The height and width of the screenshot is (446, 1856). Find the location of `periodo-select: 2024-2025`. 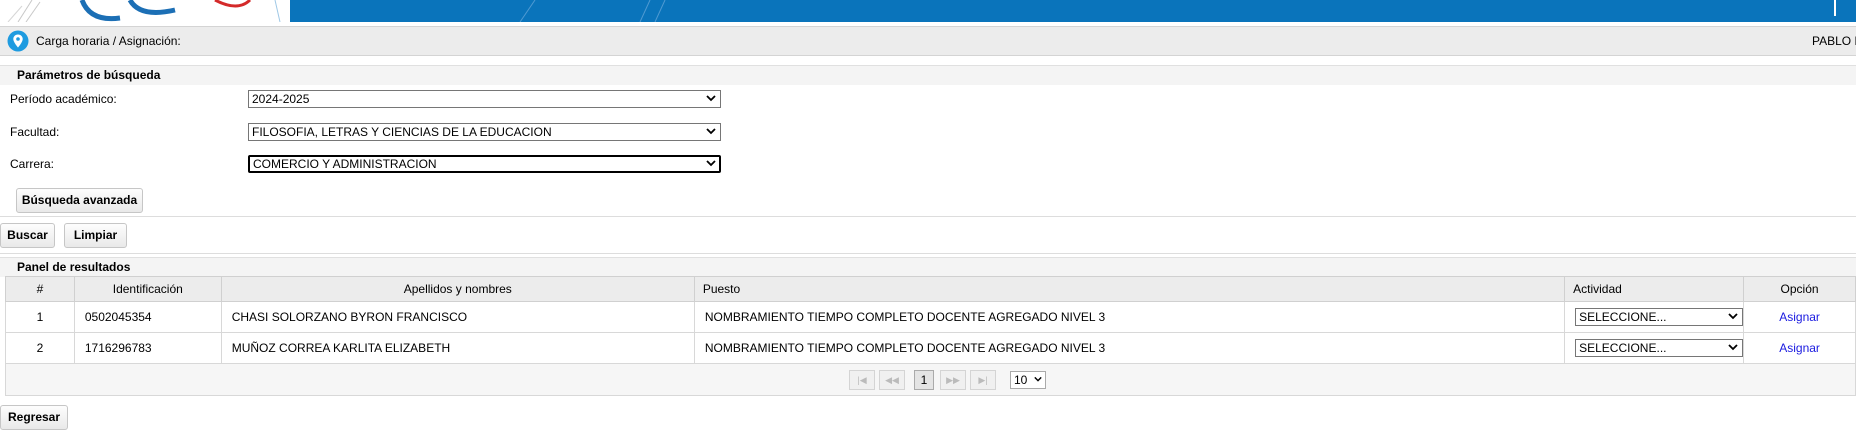

periodo-select: 2024-2025 is located at coordinates (484, 99).